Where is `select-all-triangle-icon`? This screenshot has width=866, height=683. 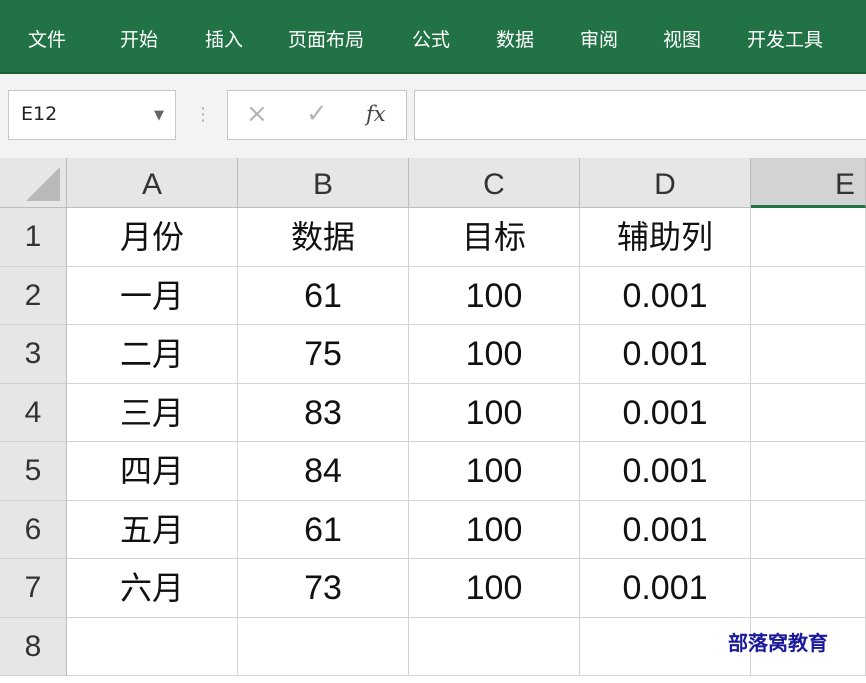 select-all-triangle-icon is located at coordinates (43, 184).